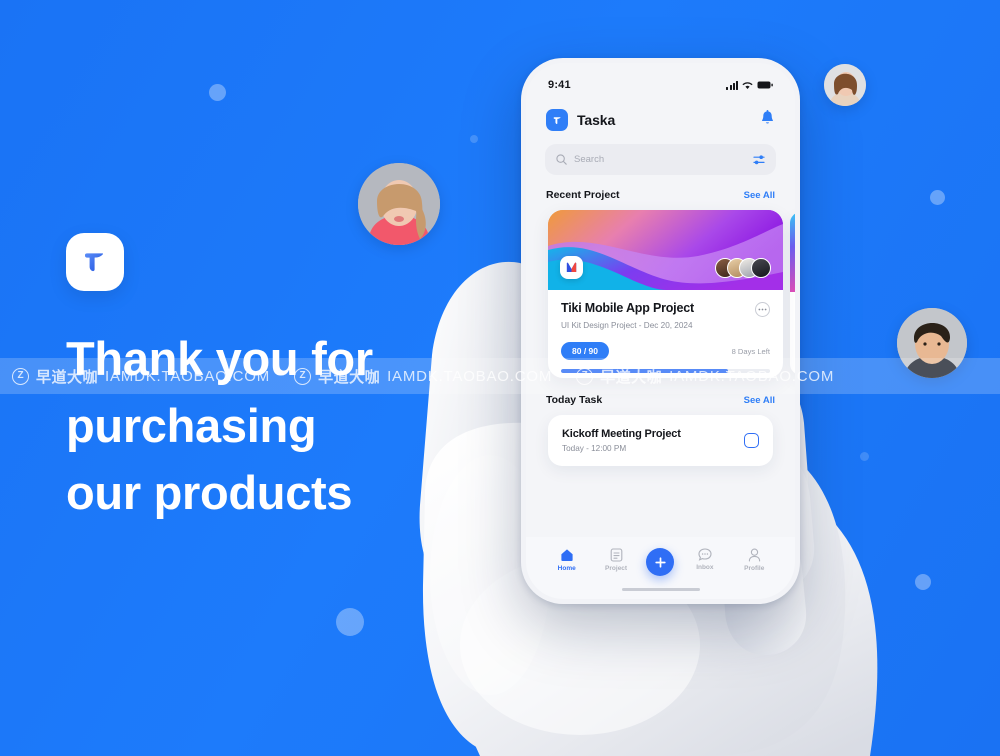 The width and height of the screenshot is (1000, 756). Describe the element at coordinates (732, 85) in the screenshot. I see `cellular-signal-icon` at that location.